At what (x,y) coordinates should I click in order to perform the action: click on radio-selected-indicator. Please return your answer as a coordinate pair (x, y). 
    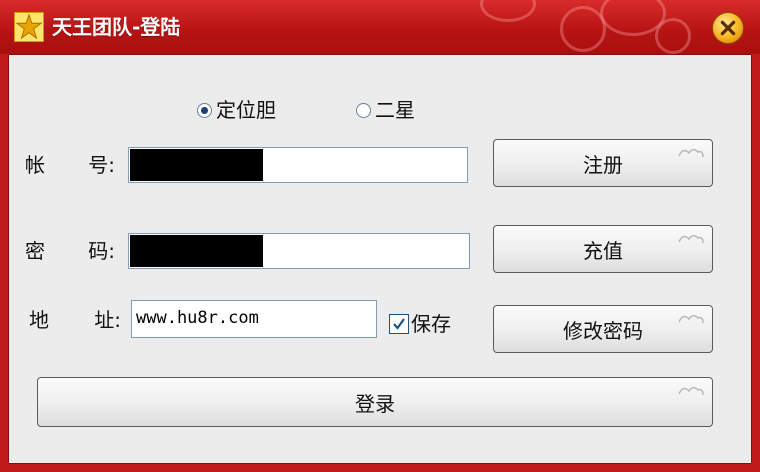
    Looking at the image, I should click on (204, 110).